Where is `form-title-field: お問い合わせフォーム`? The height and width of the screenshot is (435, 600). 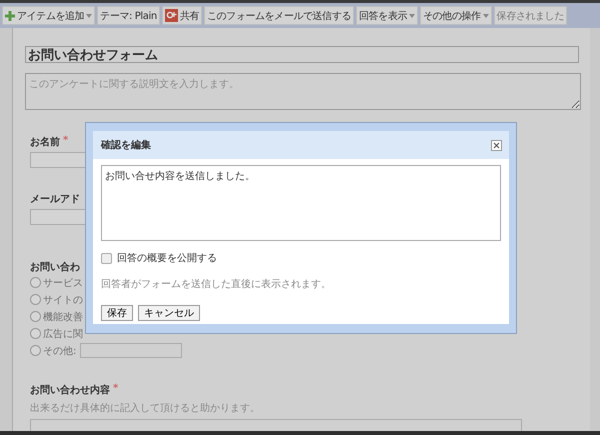
form-title-field: お問い合わせフォーム is located at coordinates (302, 54).